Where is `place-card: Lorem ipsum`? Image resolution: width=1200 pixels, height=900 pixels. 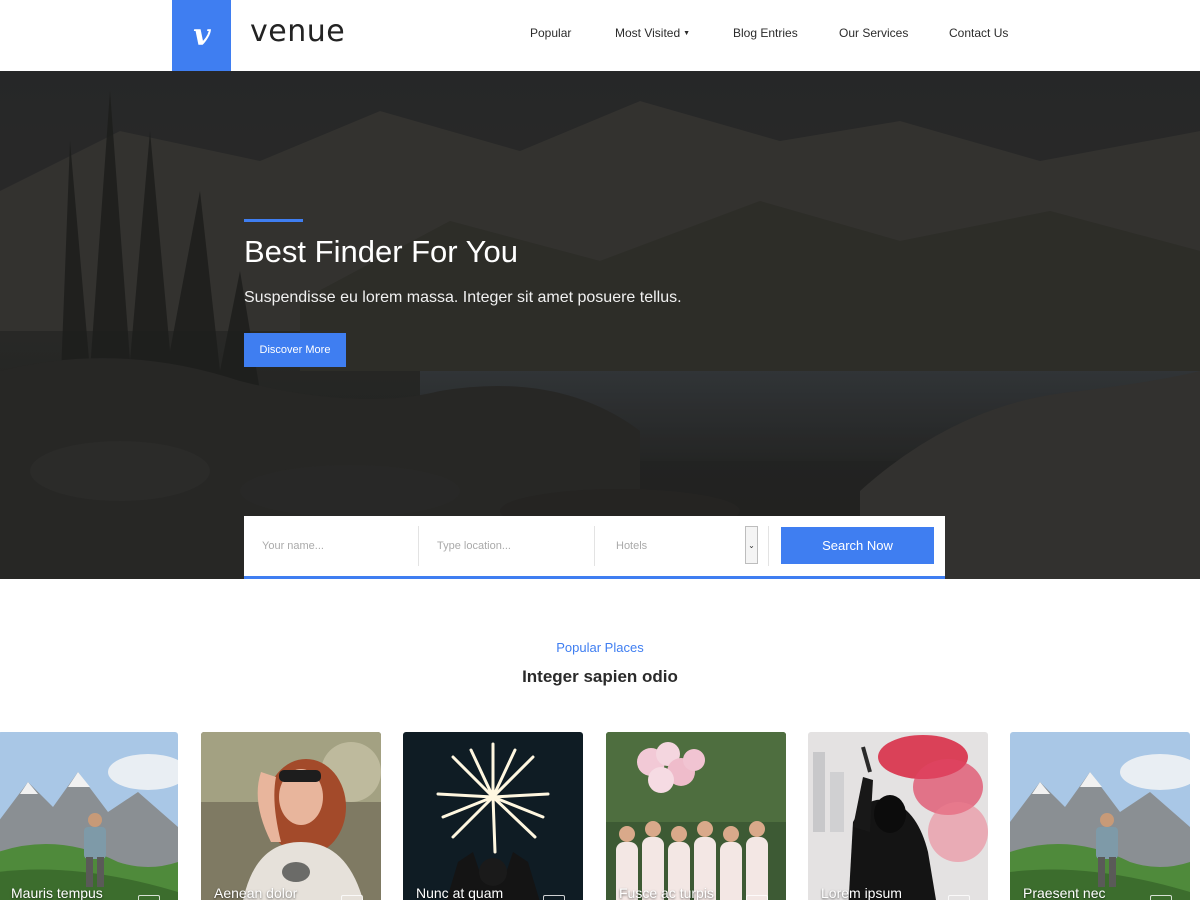 place-card: Lorem ipsum is located at coordinates (898, 816).